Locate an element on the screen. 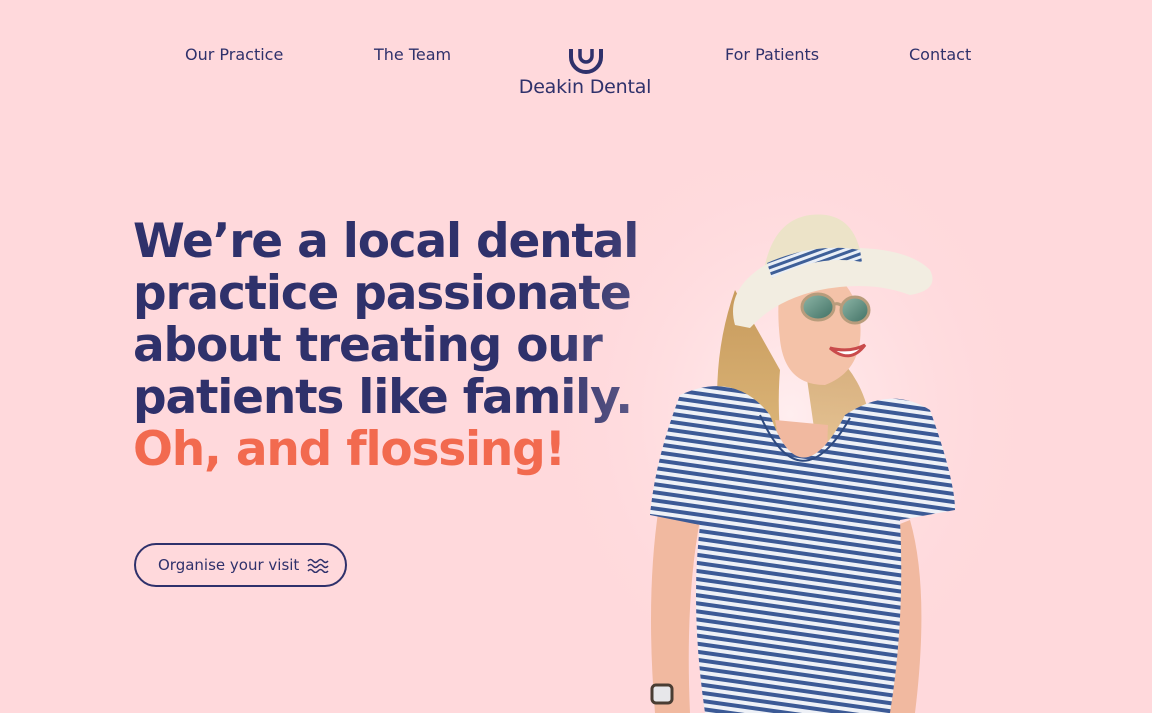 The height and width of the screenshot is (713, 1152). hero-heading-line: practice passionate is located at coordinates (382, 293).